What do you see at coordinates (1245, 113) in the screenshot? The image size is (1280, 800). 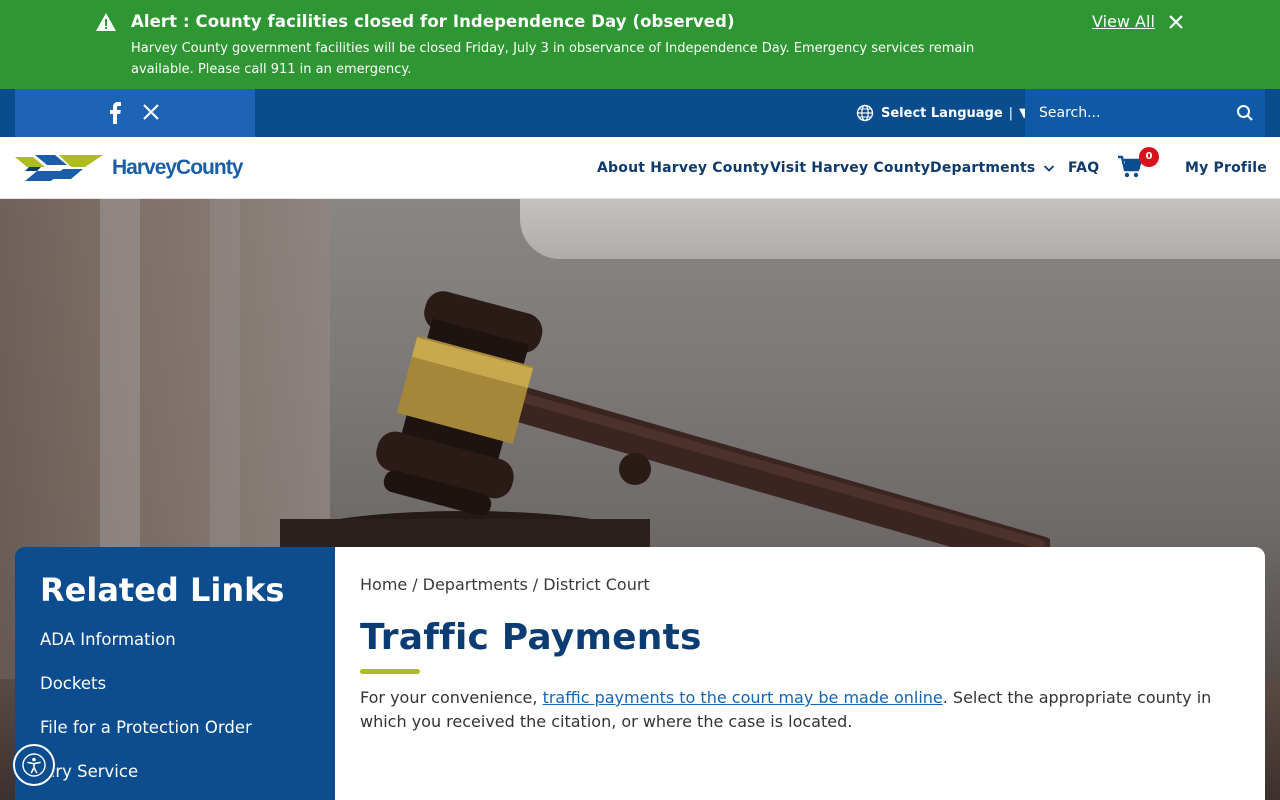 I see `search-icon` at bounding box center [1245, 113].